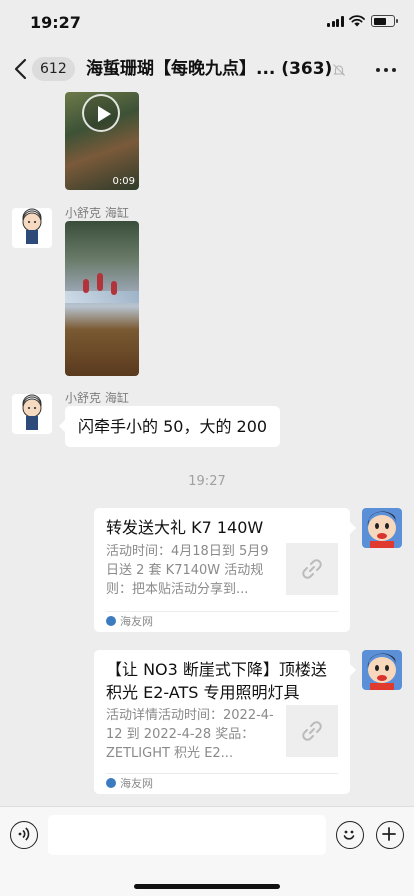 The height and width of the screenshot is (896, 414). Describe the element at coordinates (53, 69) in the screenshot. I see `unread-count-badge: 612` at that location.